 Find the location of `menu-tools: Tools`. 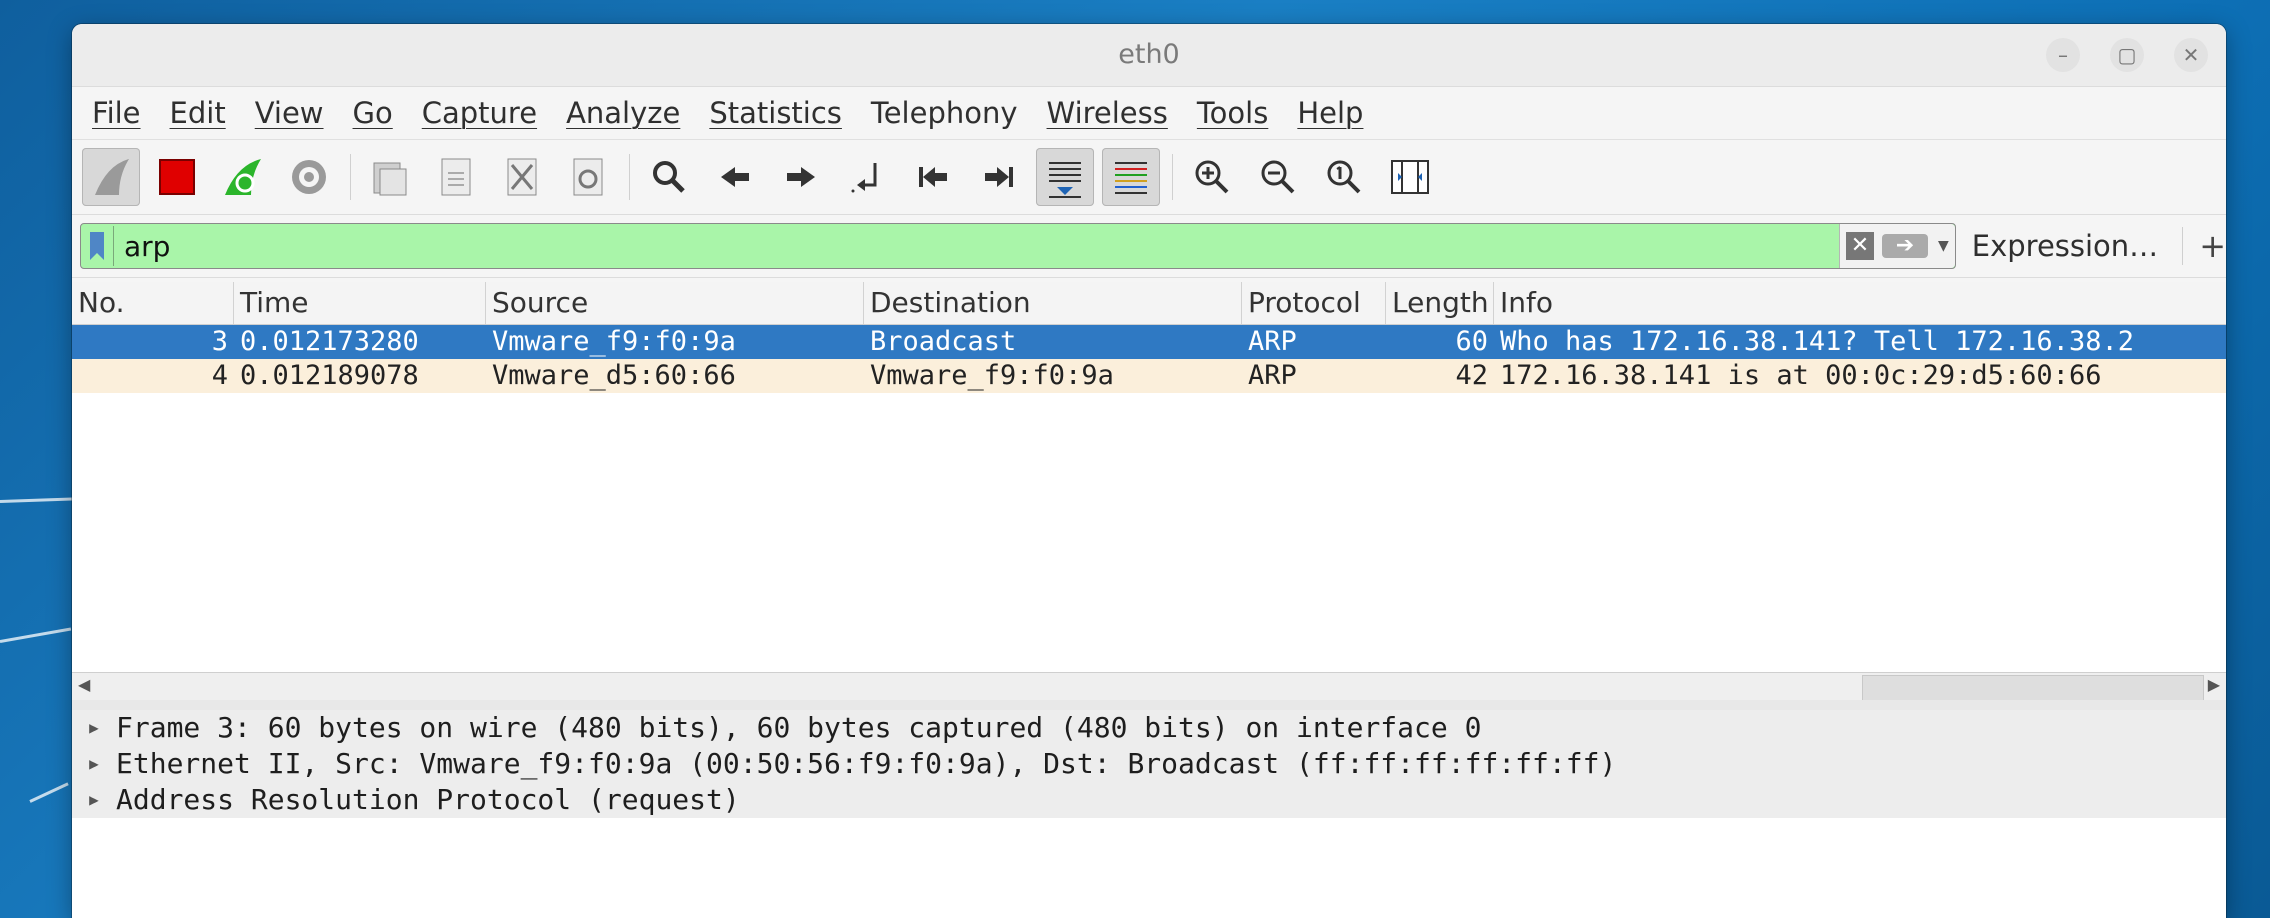

menu-tools: Tools is located at coordinates (1232, 113).